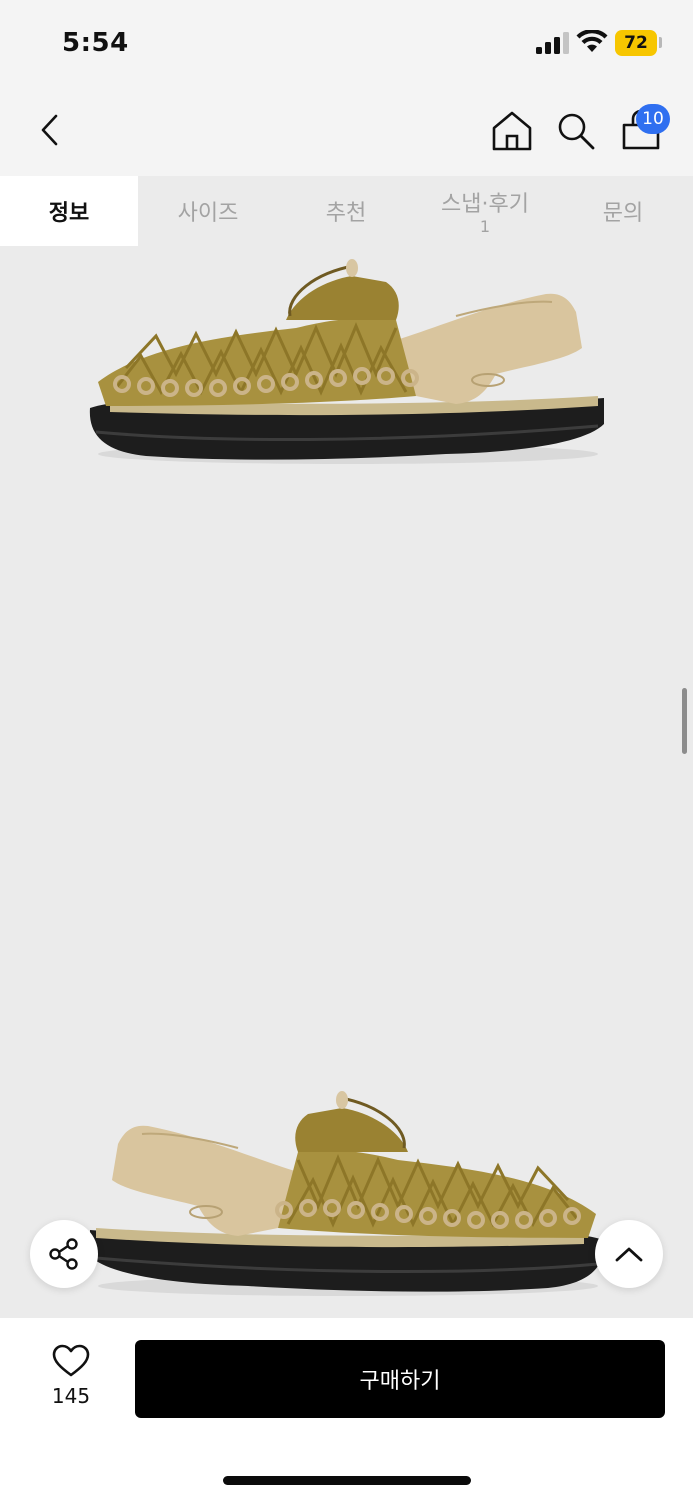  What do you see at coordinates (71, 1361) in the screenshot?
I see `heart-icon` at bounding box center [71, 1361].